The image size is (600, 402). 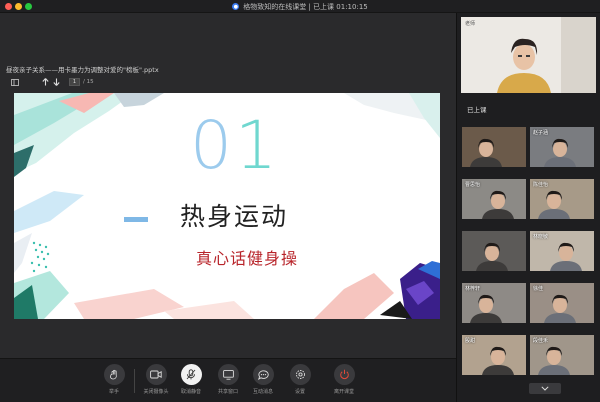 I want to click on document-header: 昼夜亲子关系——用卡墨力为调整对爱的"榜板".pptx 1 / 15, so click(x=228, y=75).